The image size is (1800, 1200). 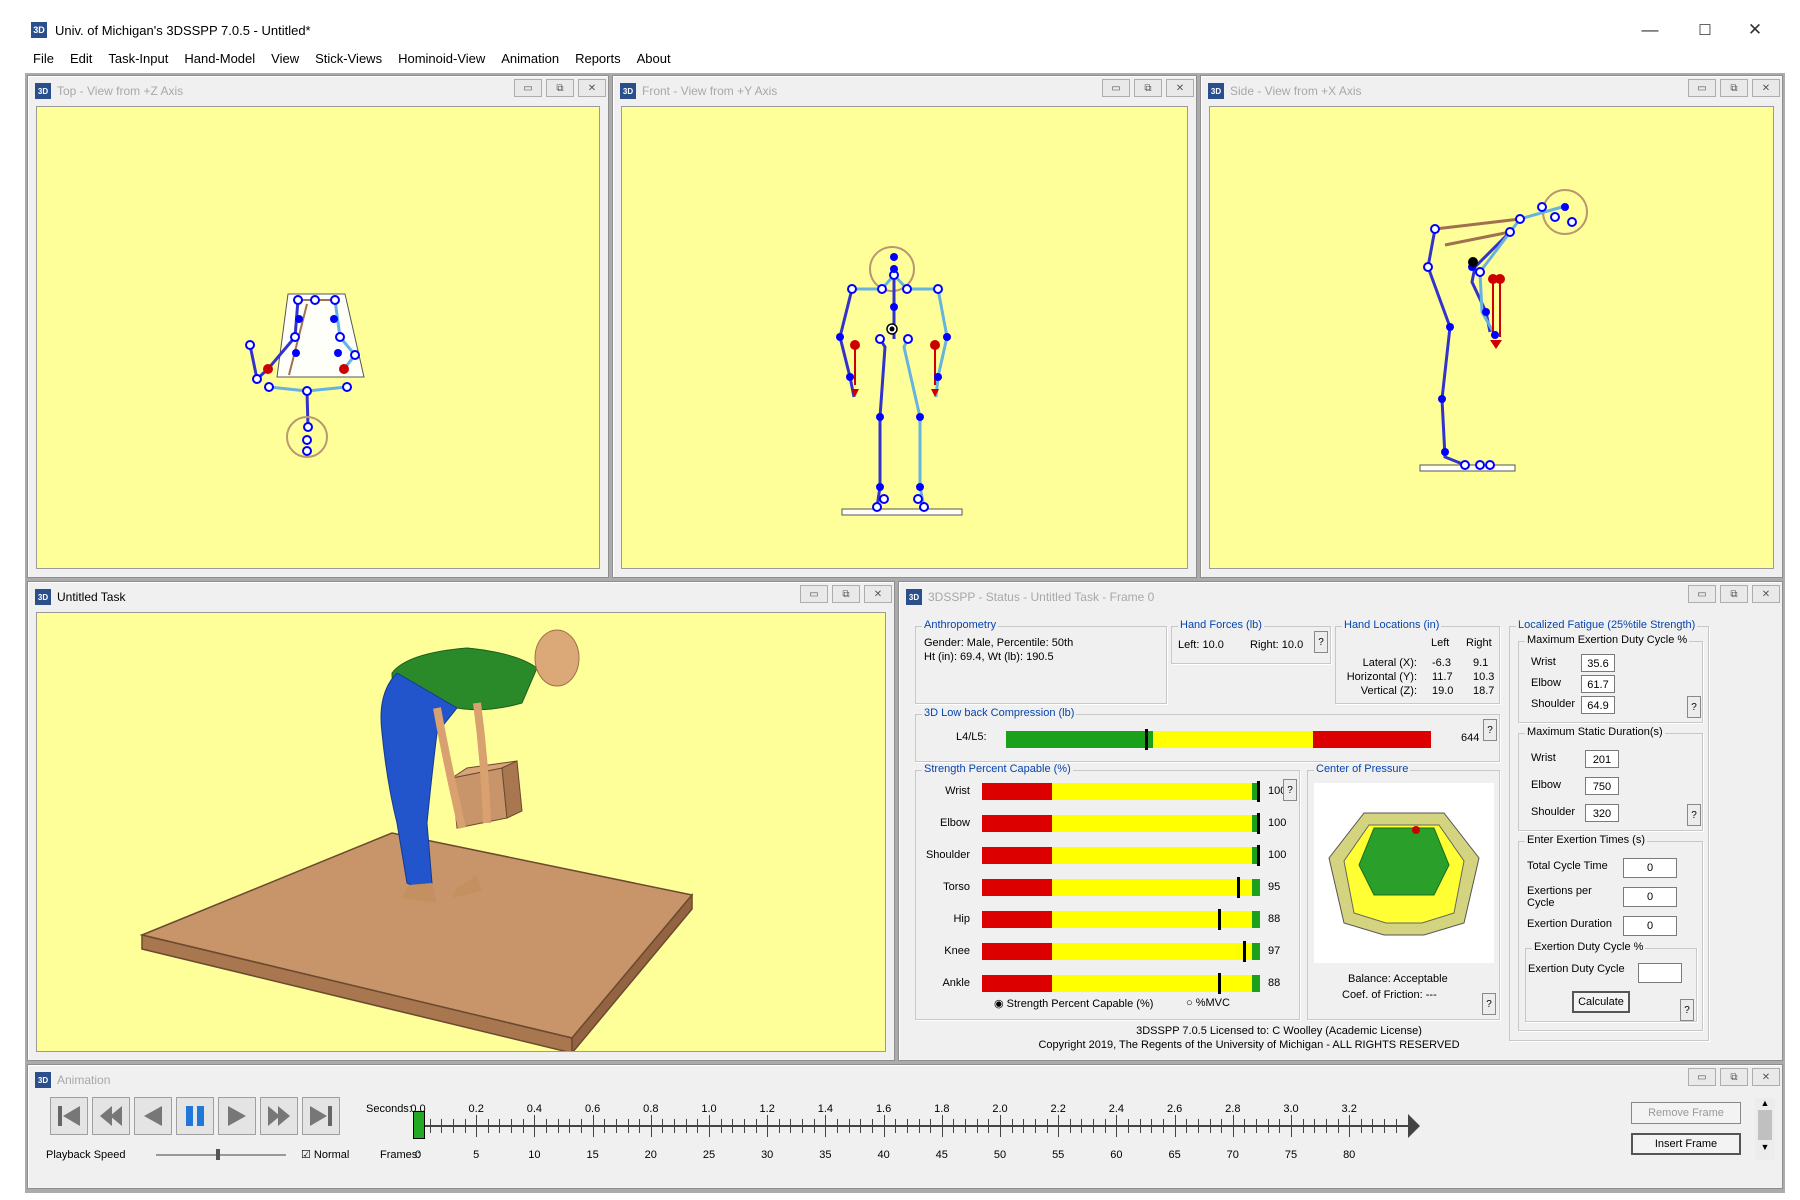 What do you see at coordinates (1321, 642) in the screenshot?
I see `hand-forces-help-button: ?` at bounding box center [1321, 642].